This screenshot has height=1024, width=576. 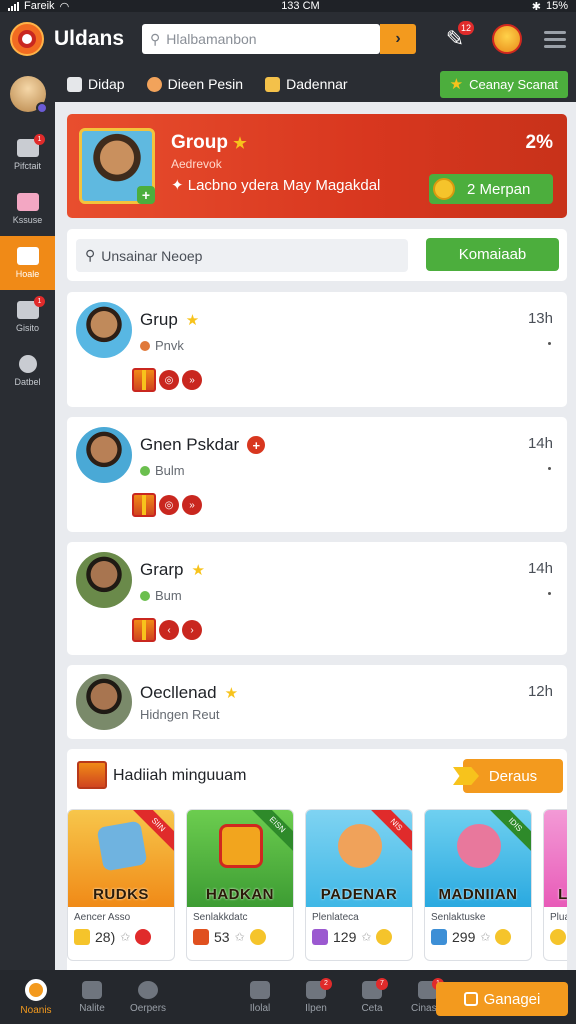 What do you see at coordinates (180, 714) in the screenshot?
I see `chat-subtitle: Hidngen Reut` at bounding box center [180, 714].